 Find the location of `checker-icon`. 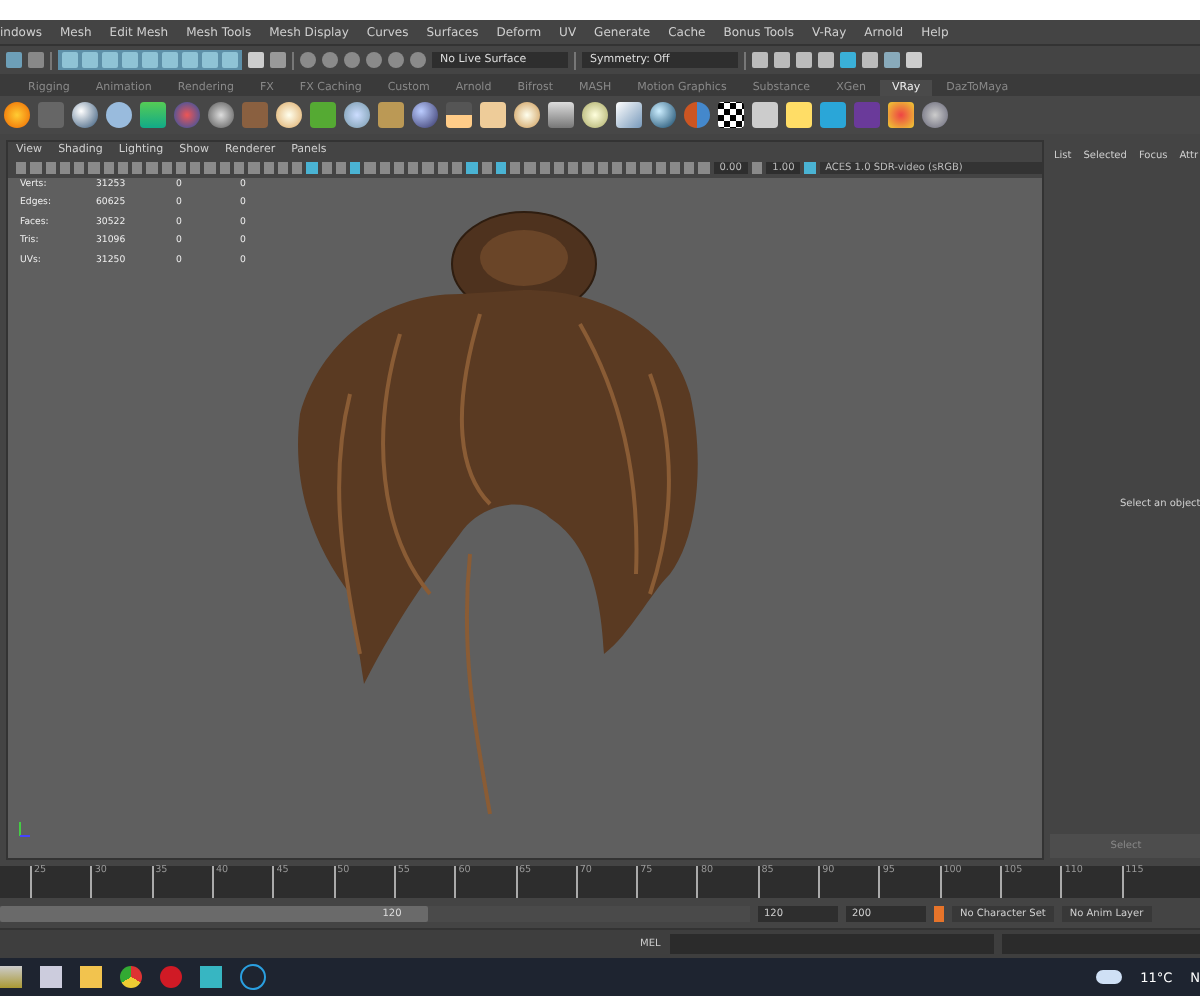

checker-icon is located at coordinates (731, 115).